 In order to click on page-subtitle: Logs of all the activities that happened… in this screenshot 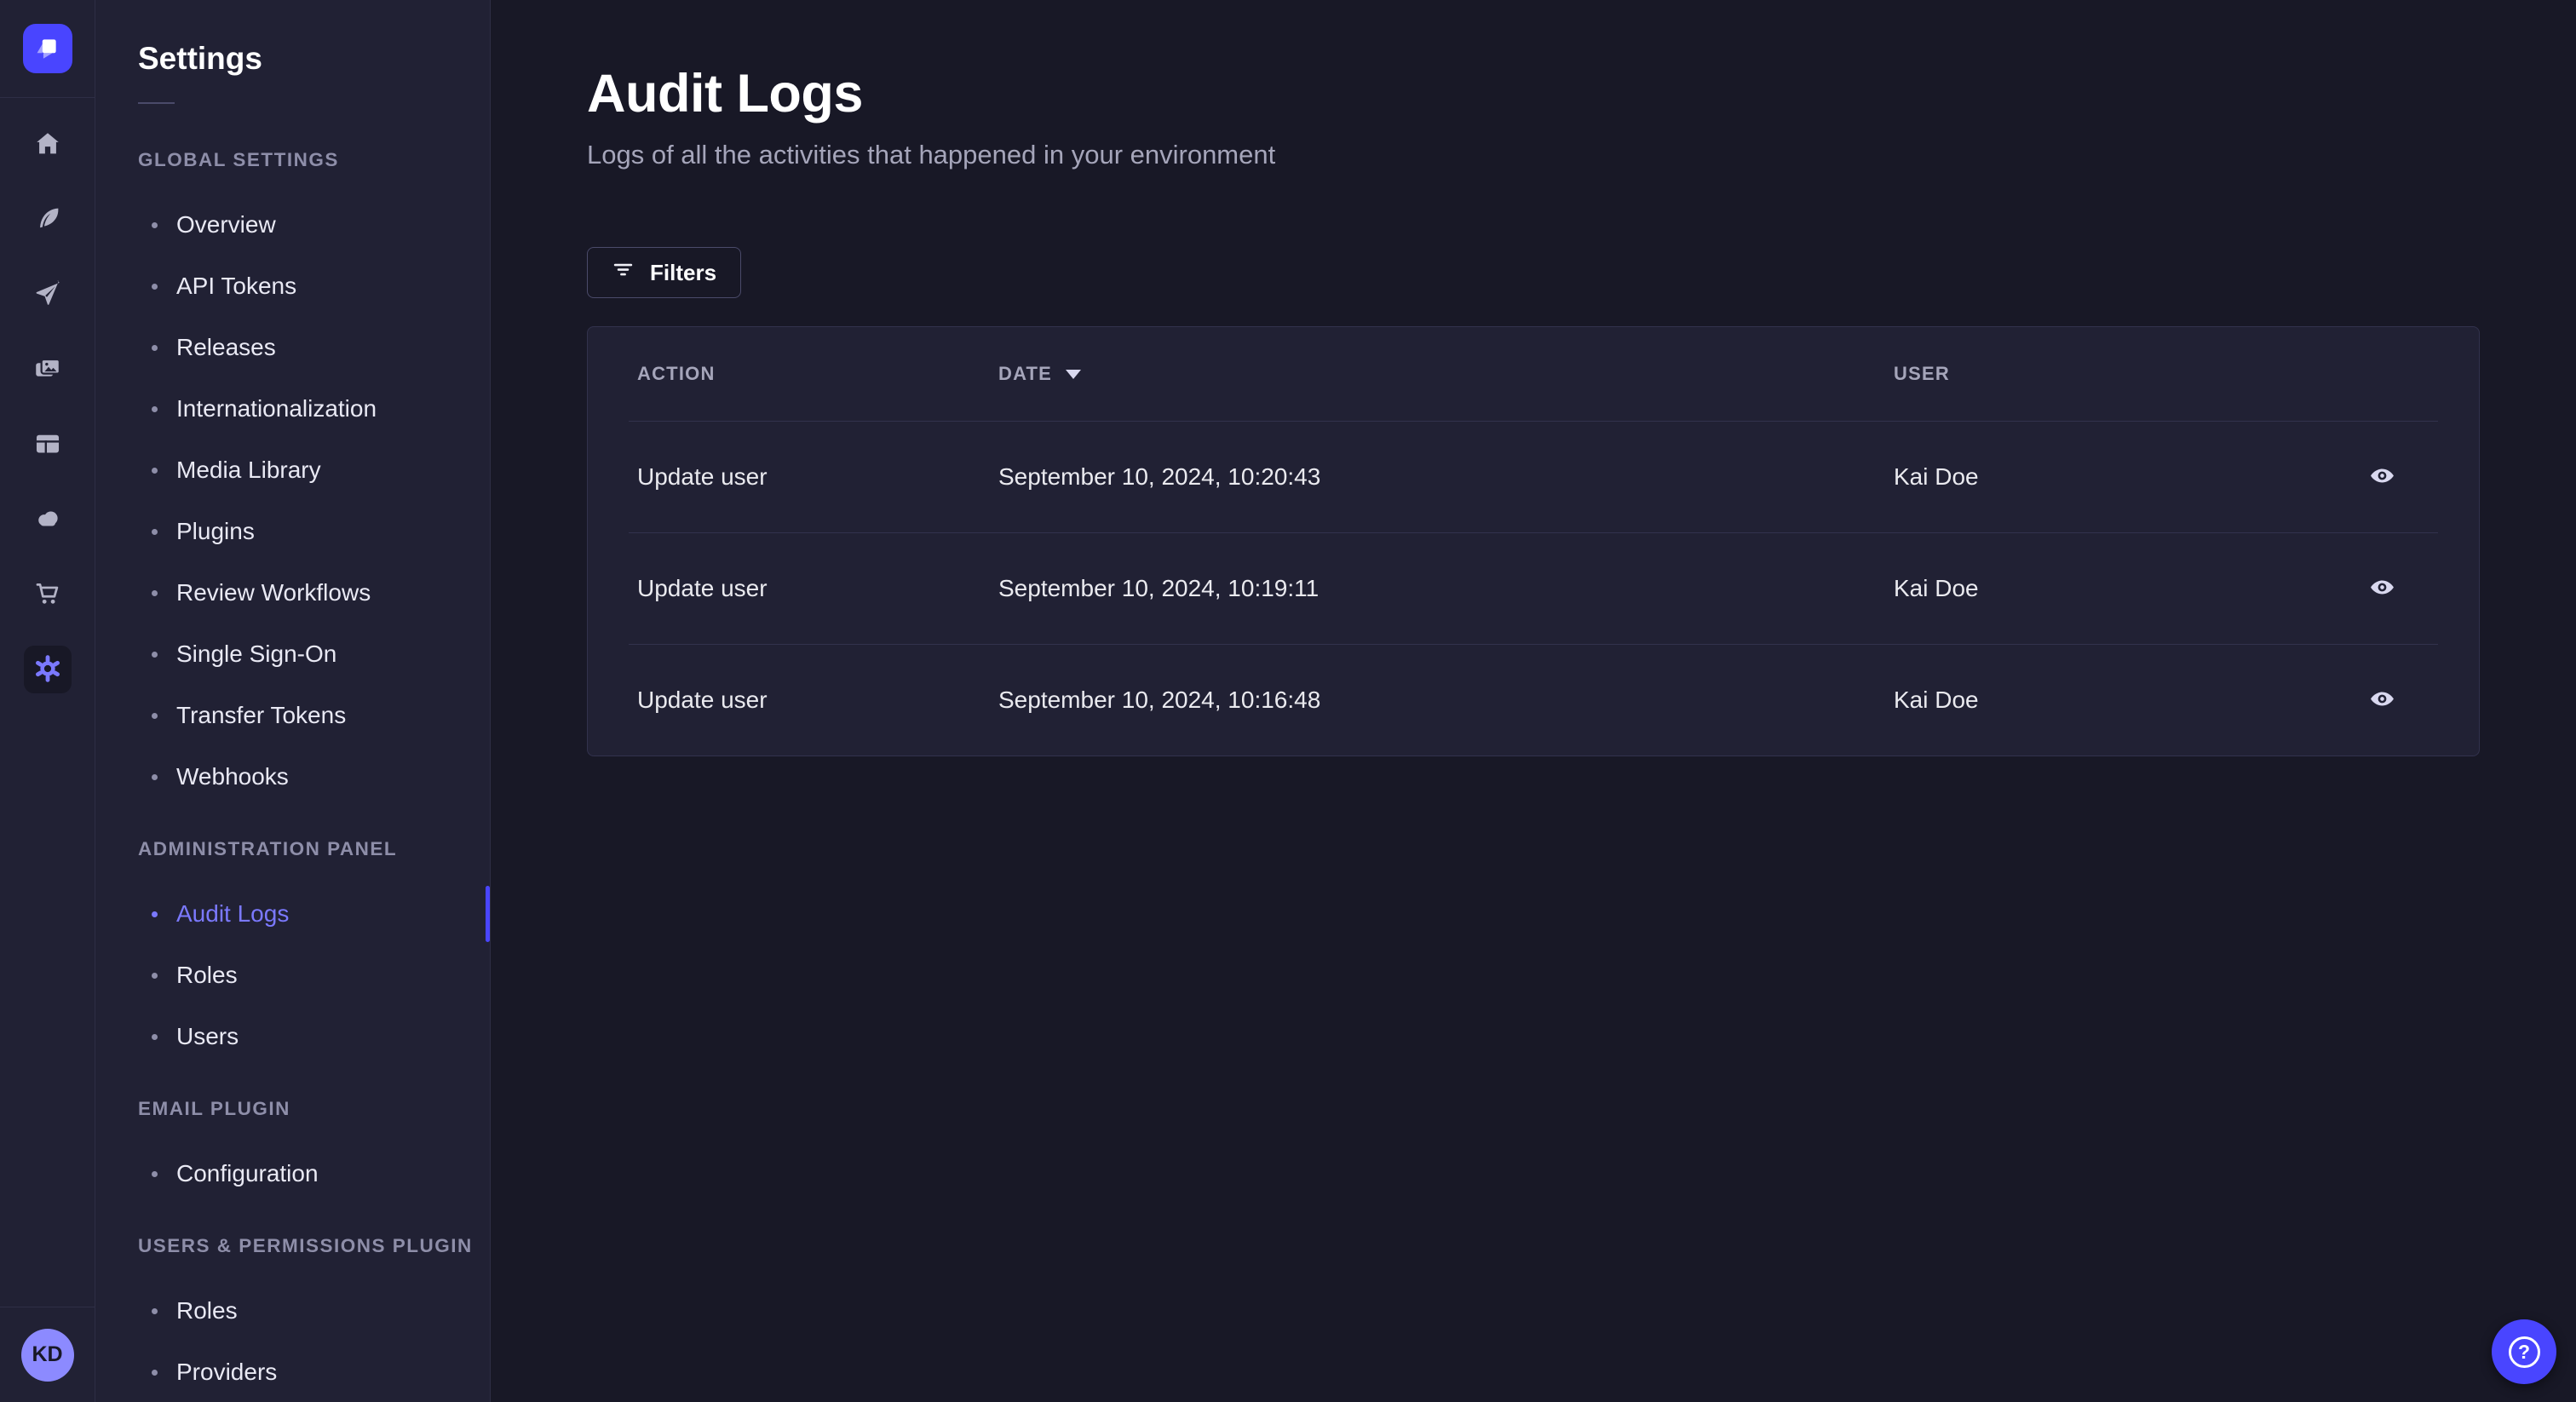, I will do `click(931, 155)`.